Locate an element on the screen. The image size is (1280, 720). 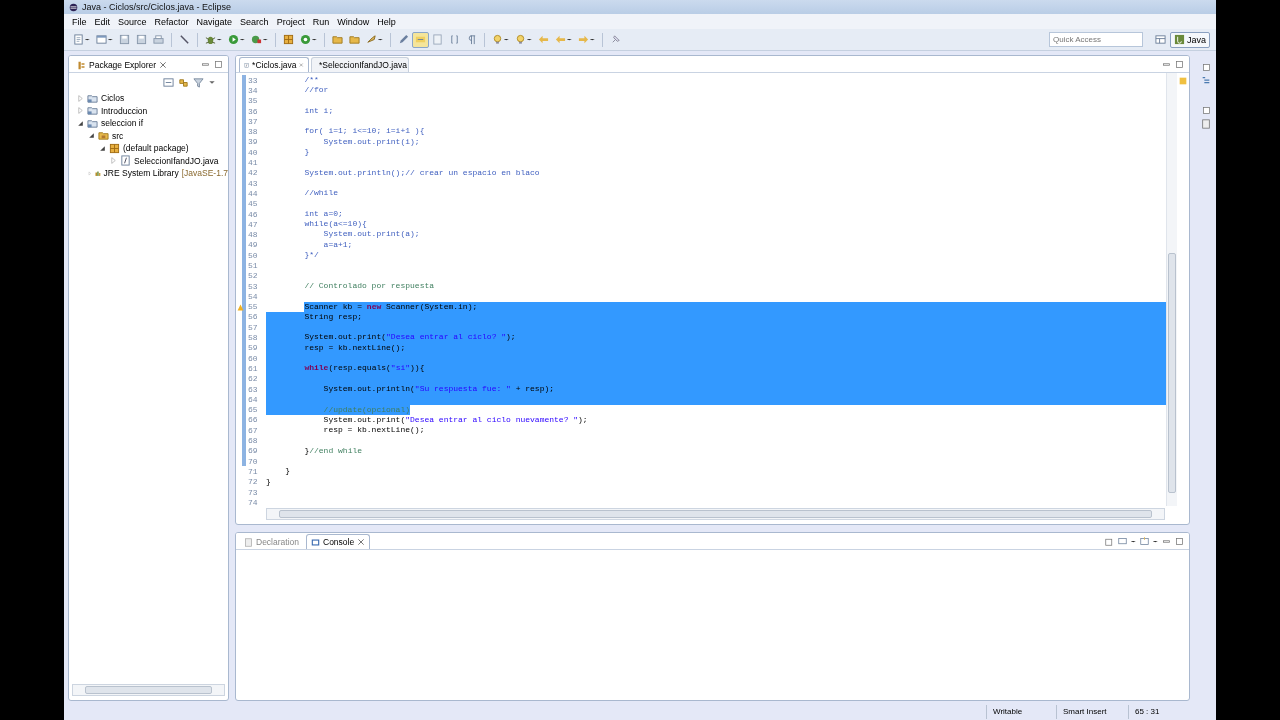
menu-item: File is located at coordinates (79, 21).